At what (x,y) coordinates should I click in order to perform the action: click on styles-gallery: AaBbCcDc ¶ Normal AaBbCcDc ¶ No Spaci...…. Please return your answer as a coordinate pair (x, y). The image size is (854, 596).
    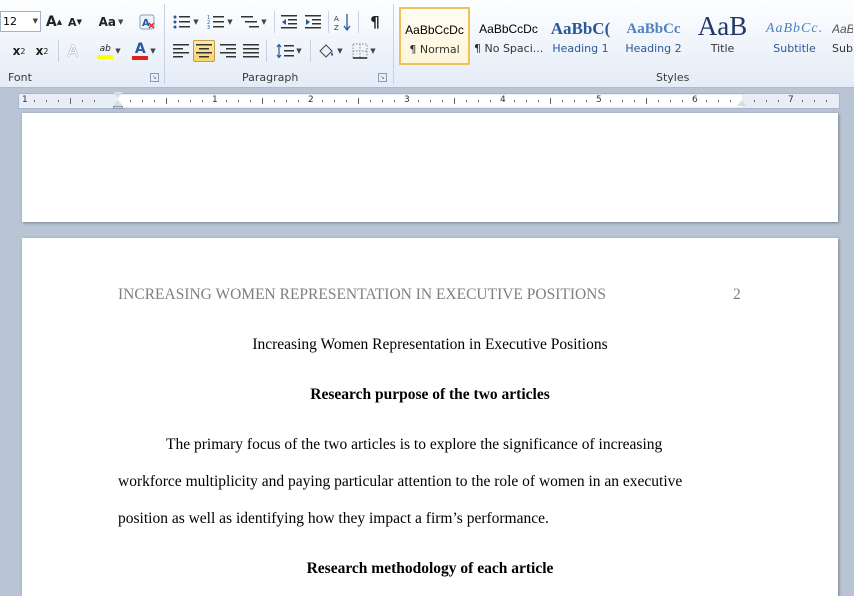
    Looking at the image, I should click on (625, 35).